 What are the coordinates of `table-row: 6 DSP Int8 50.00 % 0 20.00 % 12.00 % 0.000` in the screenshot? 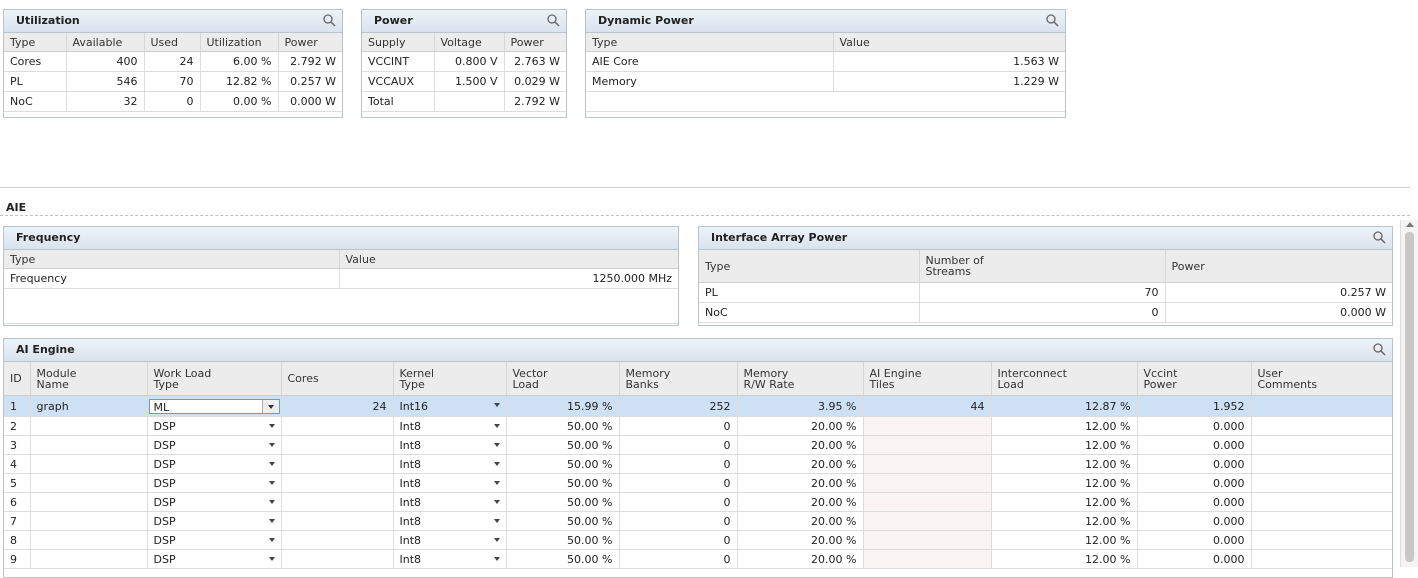 It's located at (698, 502).